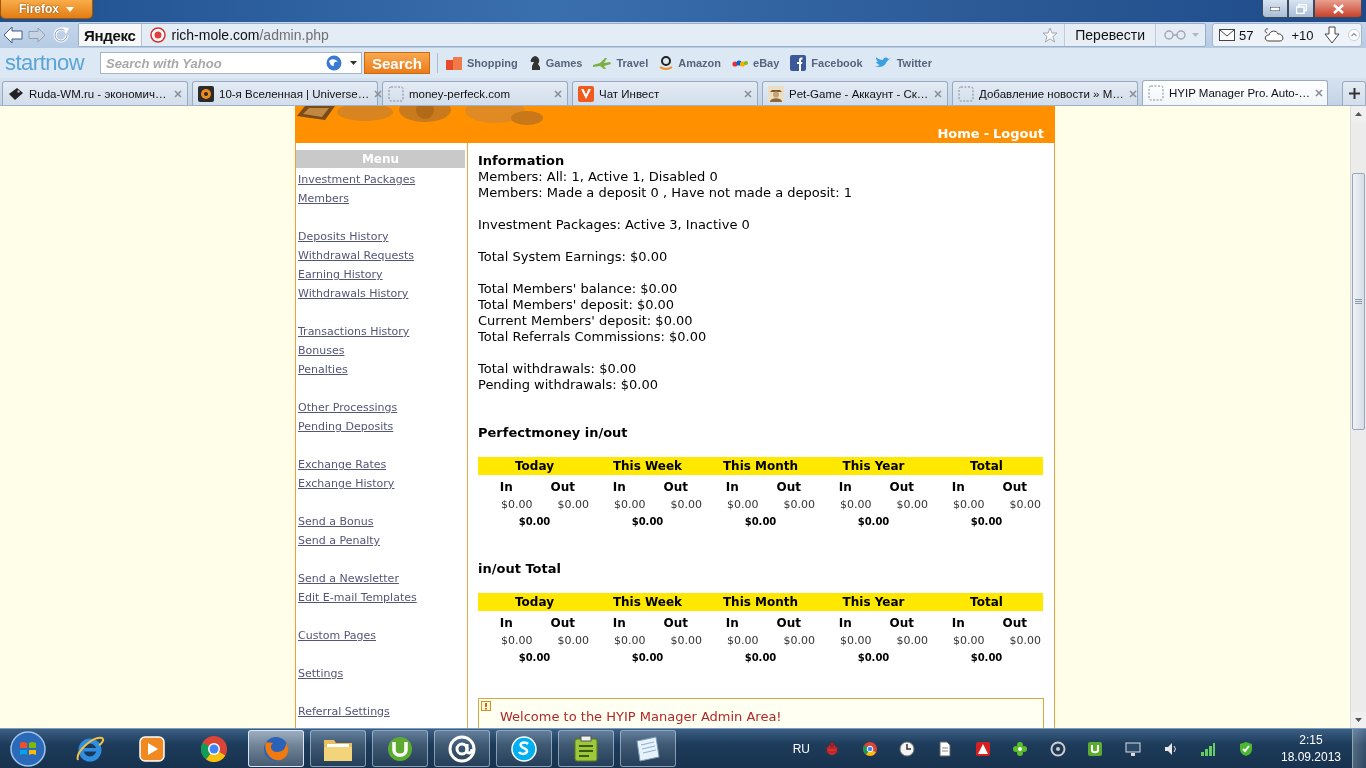 The width and height of the screenshot is (1366, 768). I want to click on sidebar-link: Penalties, so click(323, 369).